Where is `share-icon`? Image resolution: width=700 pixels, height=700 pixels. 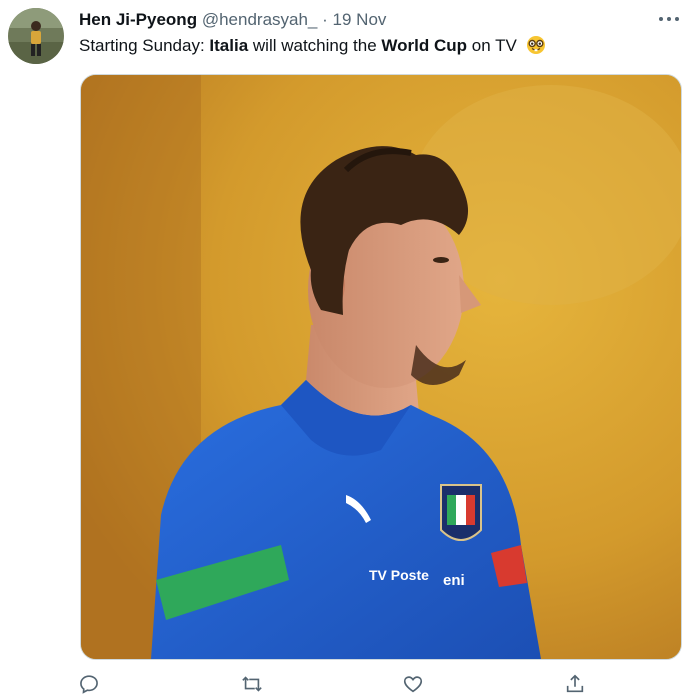
share-icon is located at coordinates (575, 684).